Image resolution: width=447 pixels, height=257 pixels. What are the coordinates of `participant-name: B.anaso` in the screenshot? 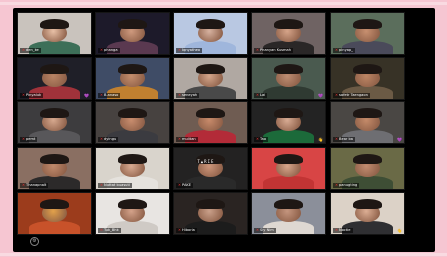 It's located at (111, 95).